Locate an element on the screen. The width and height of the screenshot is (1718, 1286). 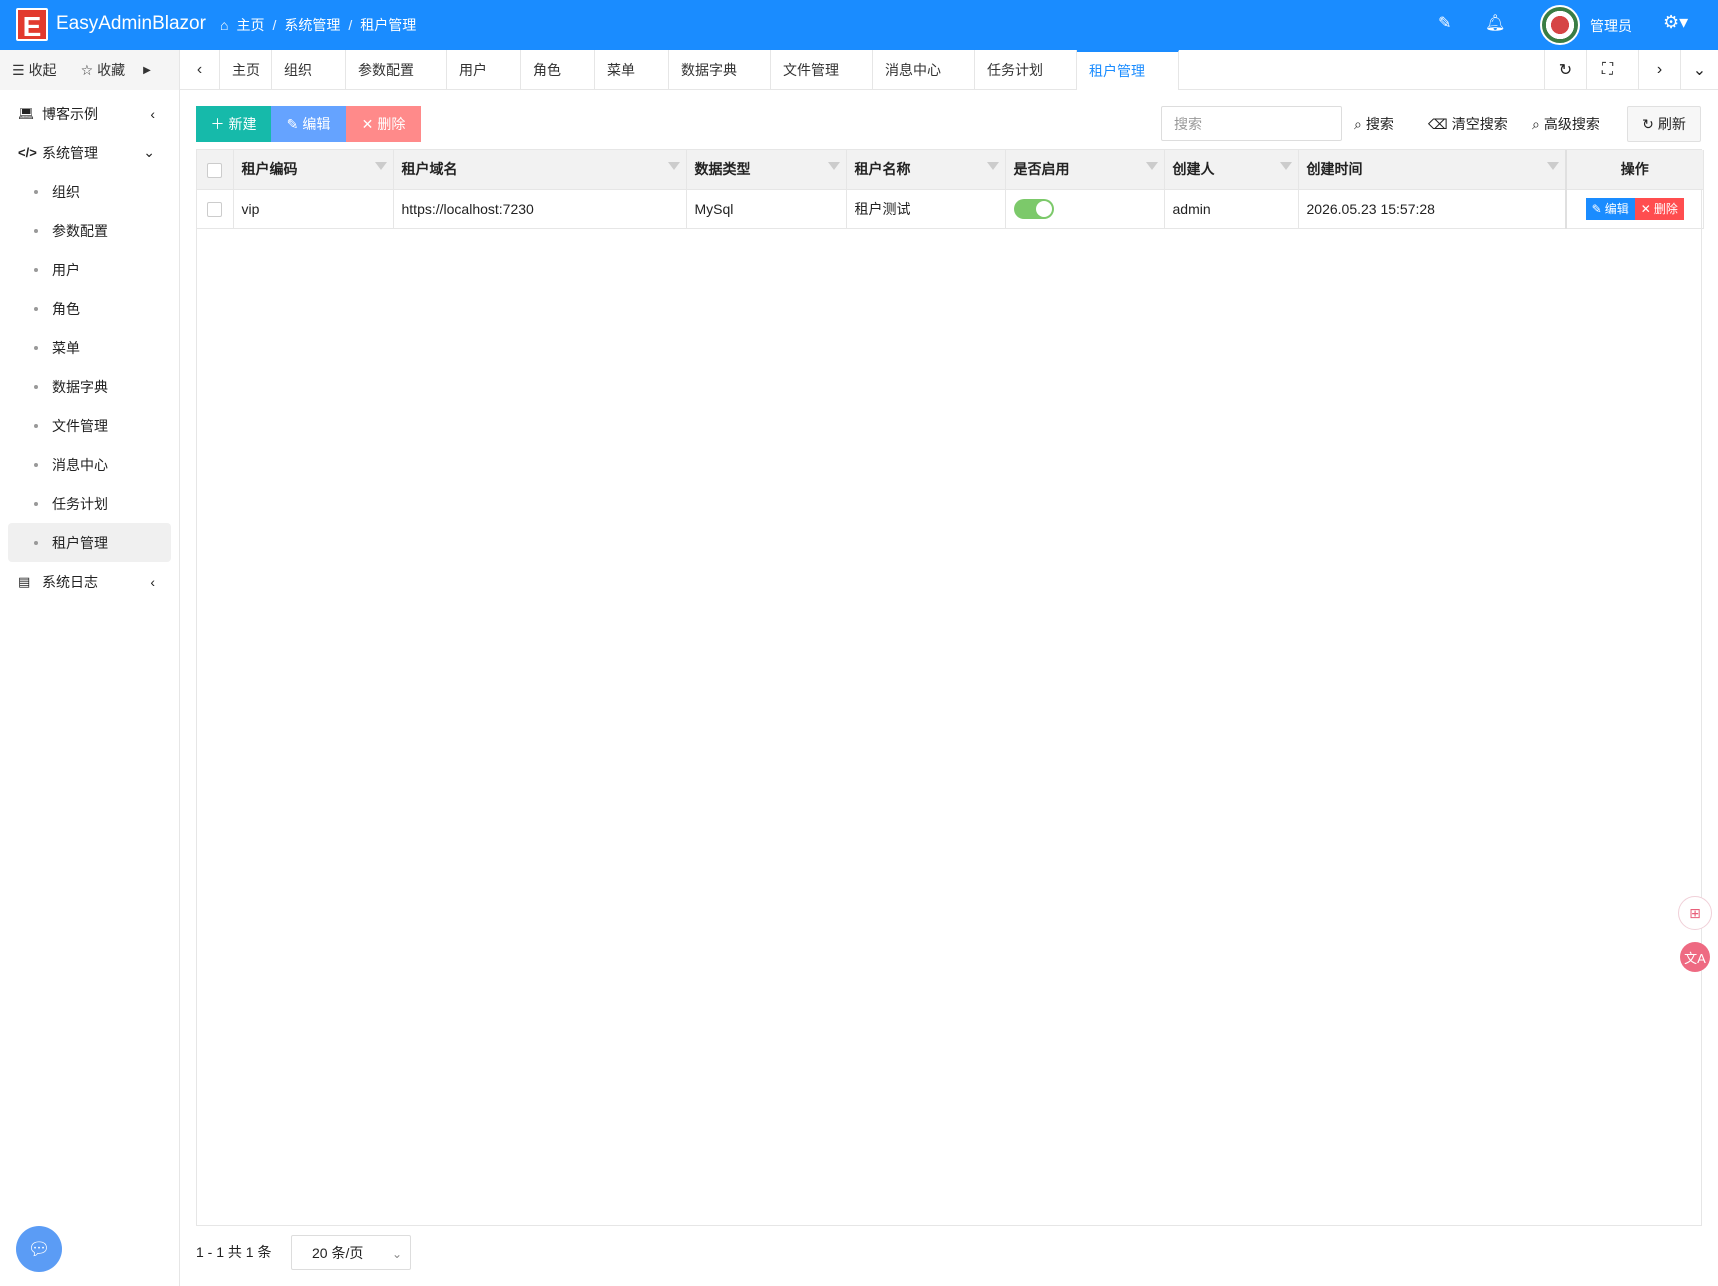
sidebar-item-roles: 角色 is located at coordinates (89, 308).